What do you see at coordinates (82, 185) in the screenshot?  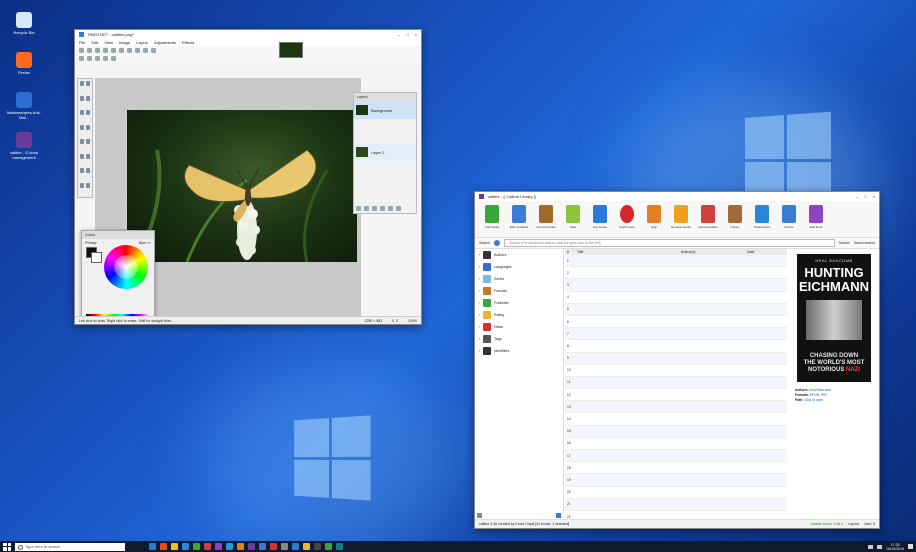 I see `shape-tool-icon` at bounding box center [82, 185].